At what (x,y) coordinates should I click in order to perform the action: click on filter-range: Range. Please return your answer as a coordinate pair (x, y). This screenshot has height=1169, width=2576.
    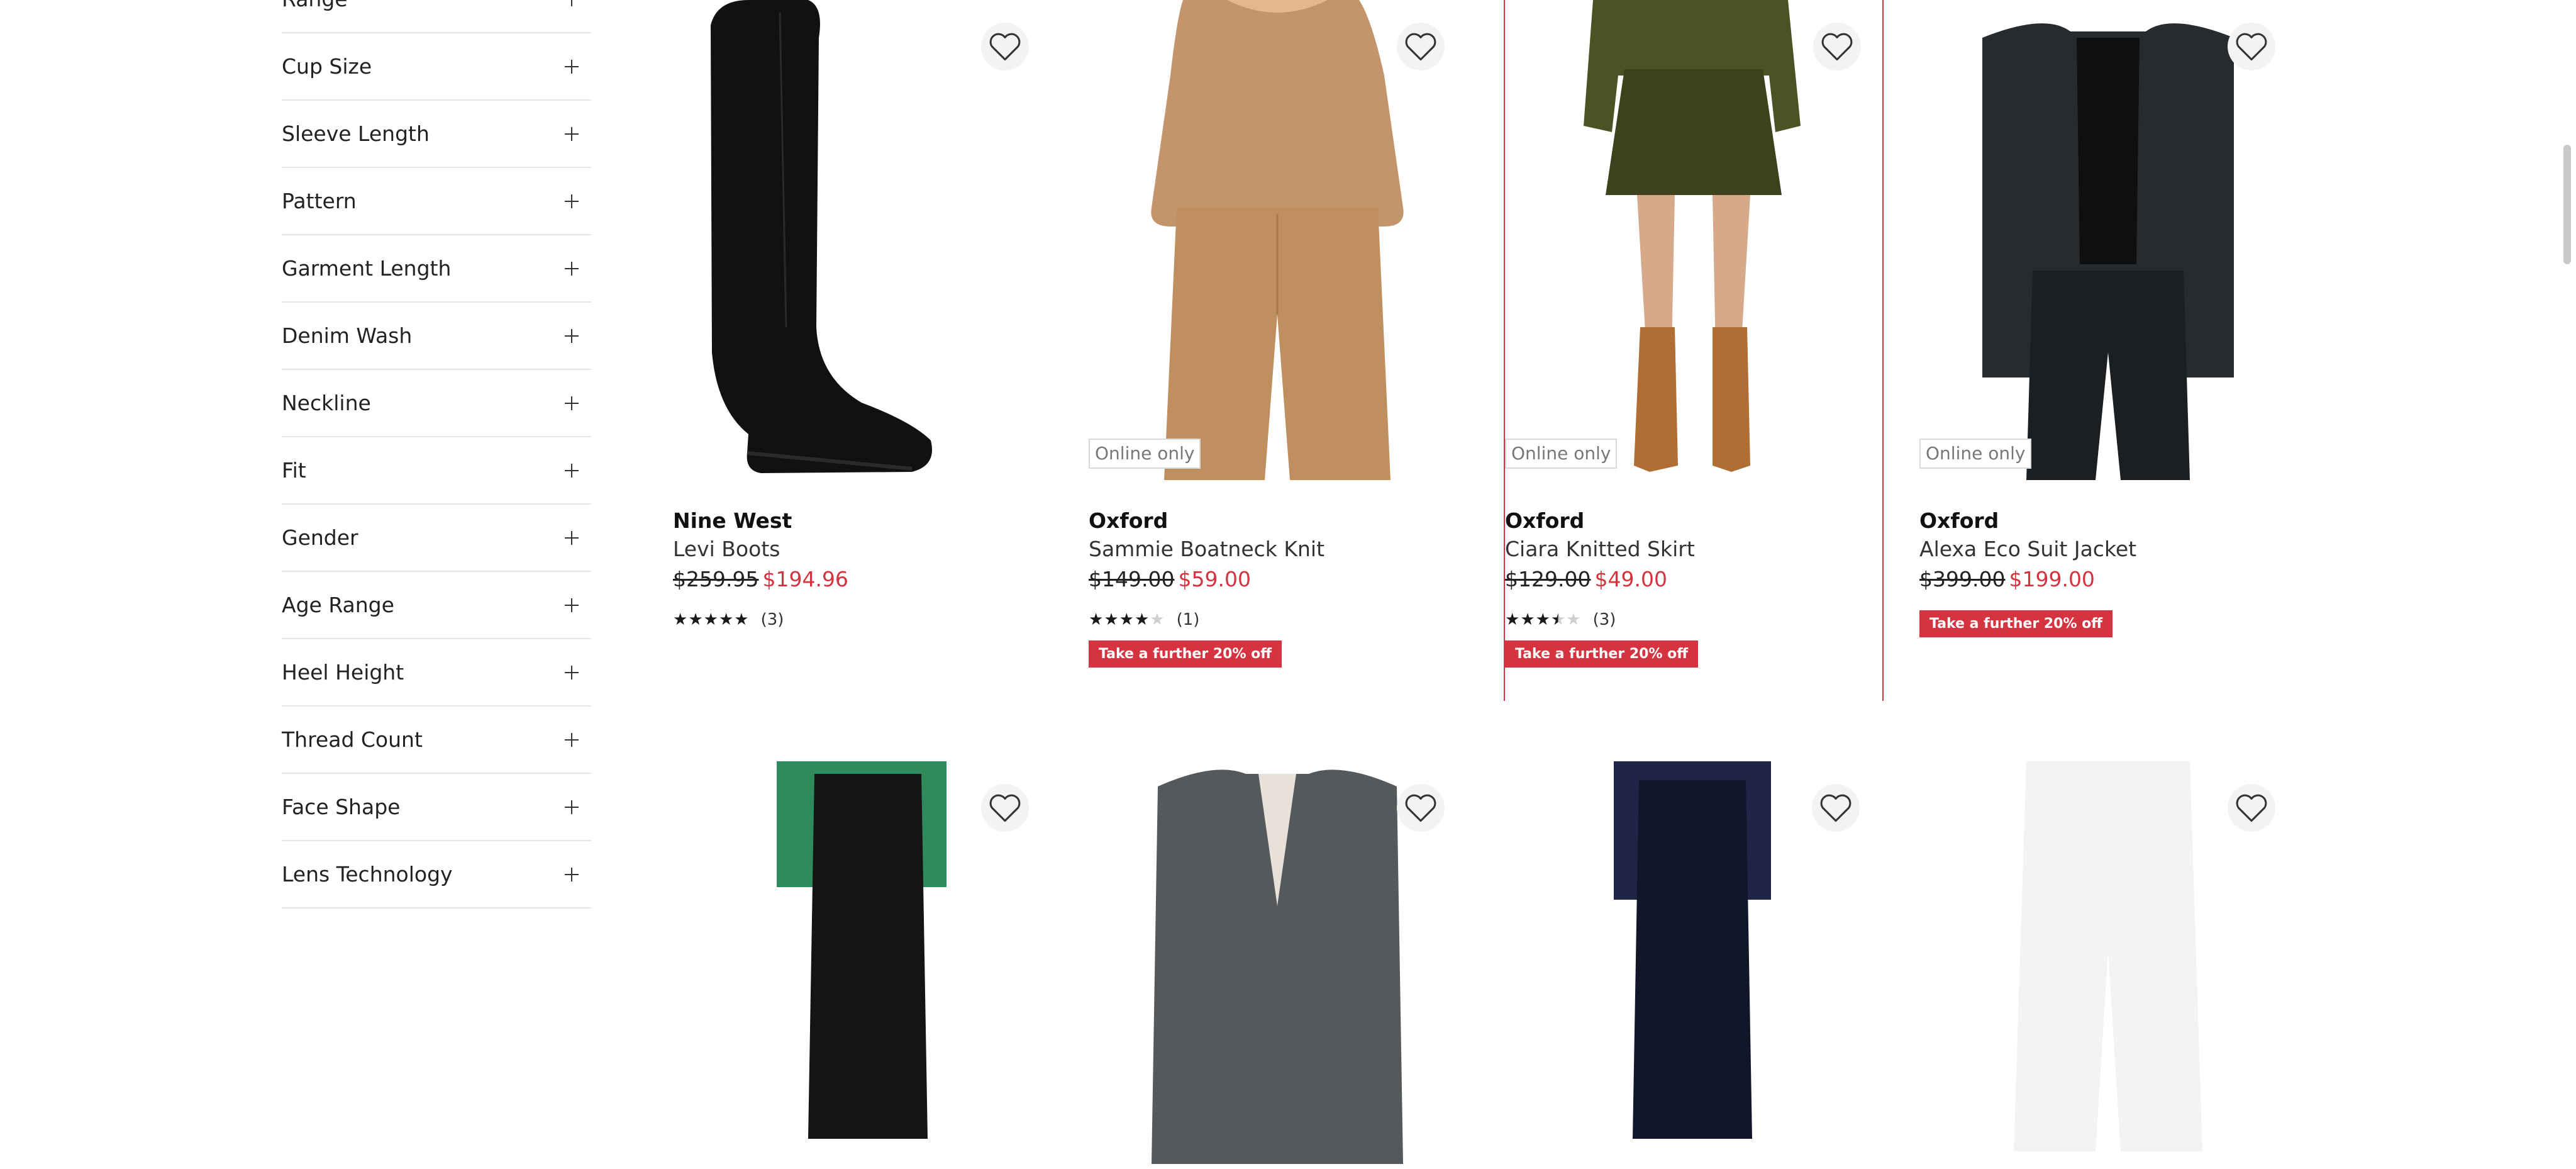
    Looking at the image, I should click on (436, 16).